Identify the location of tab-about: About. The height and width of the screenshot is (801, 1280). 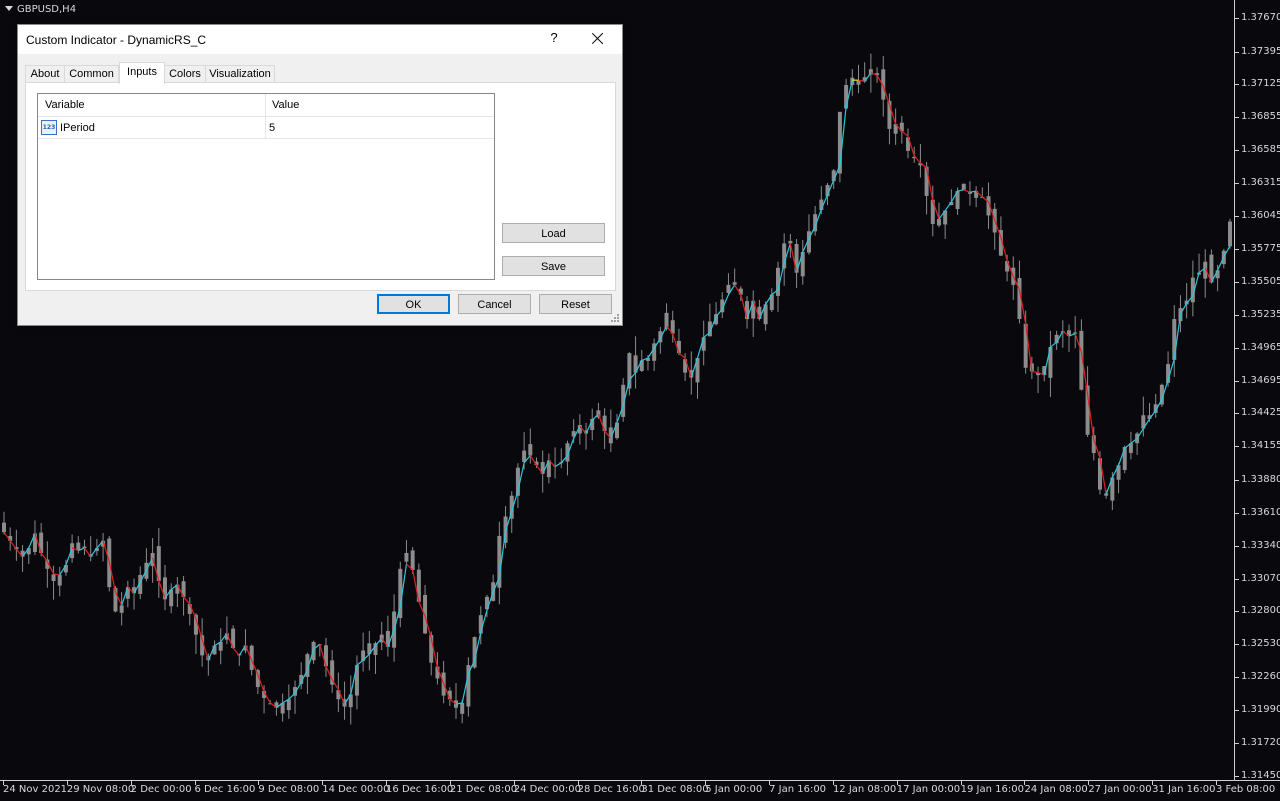
(45, 74).